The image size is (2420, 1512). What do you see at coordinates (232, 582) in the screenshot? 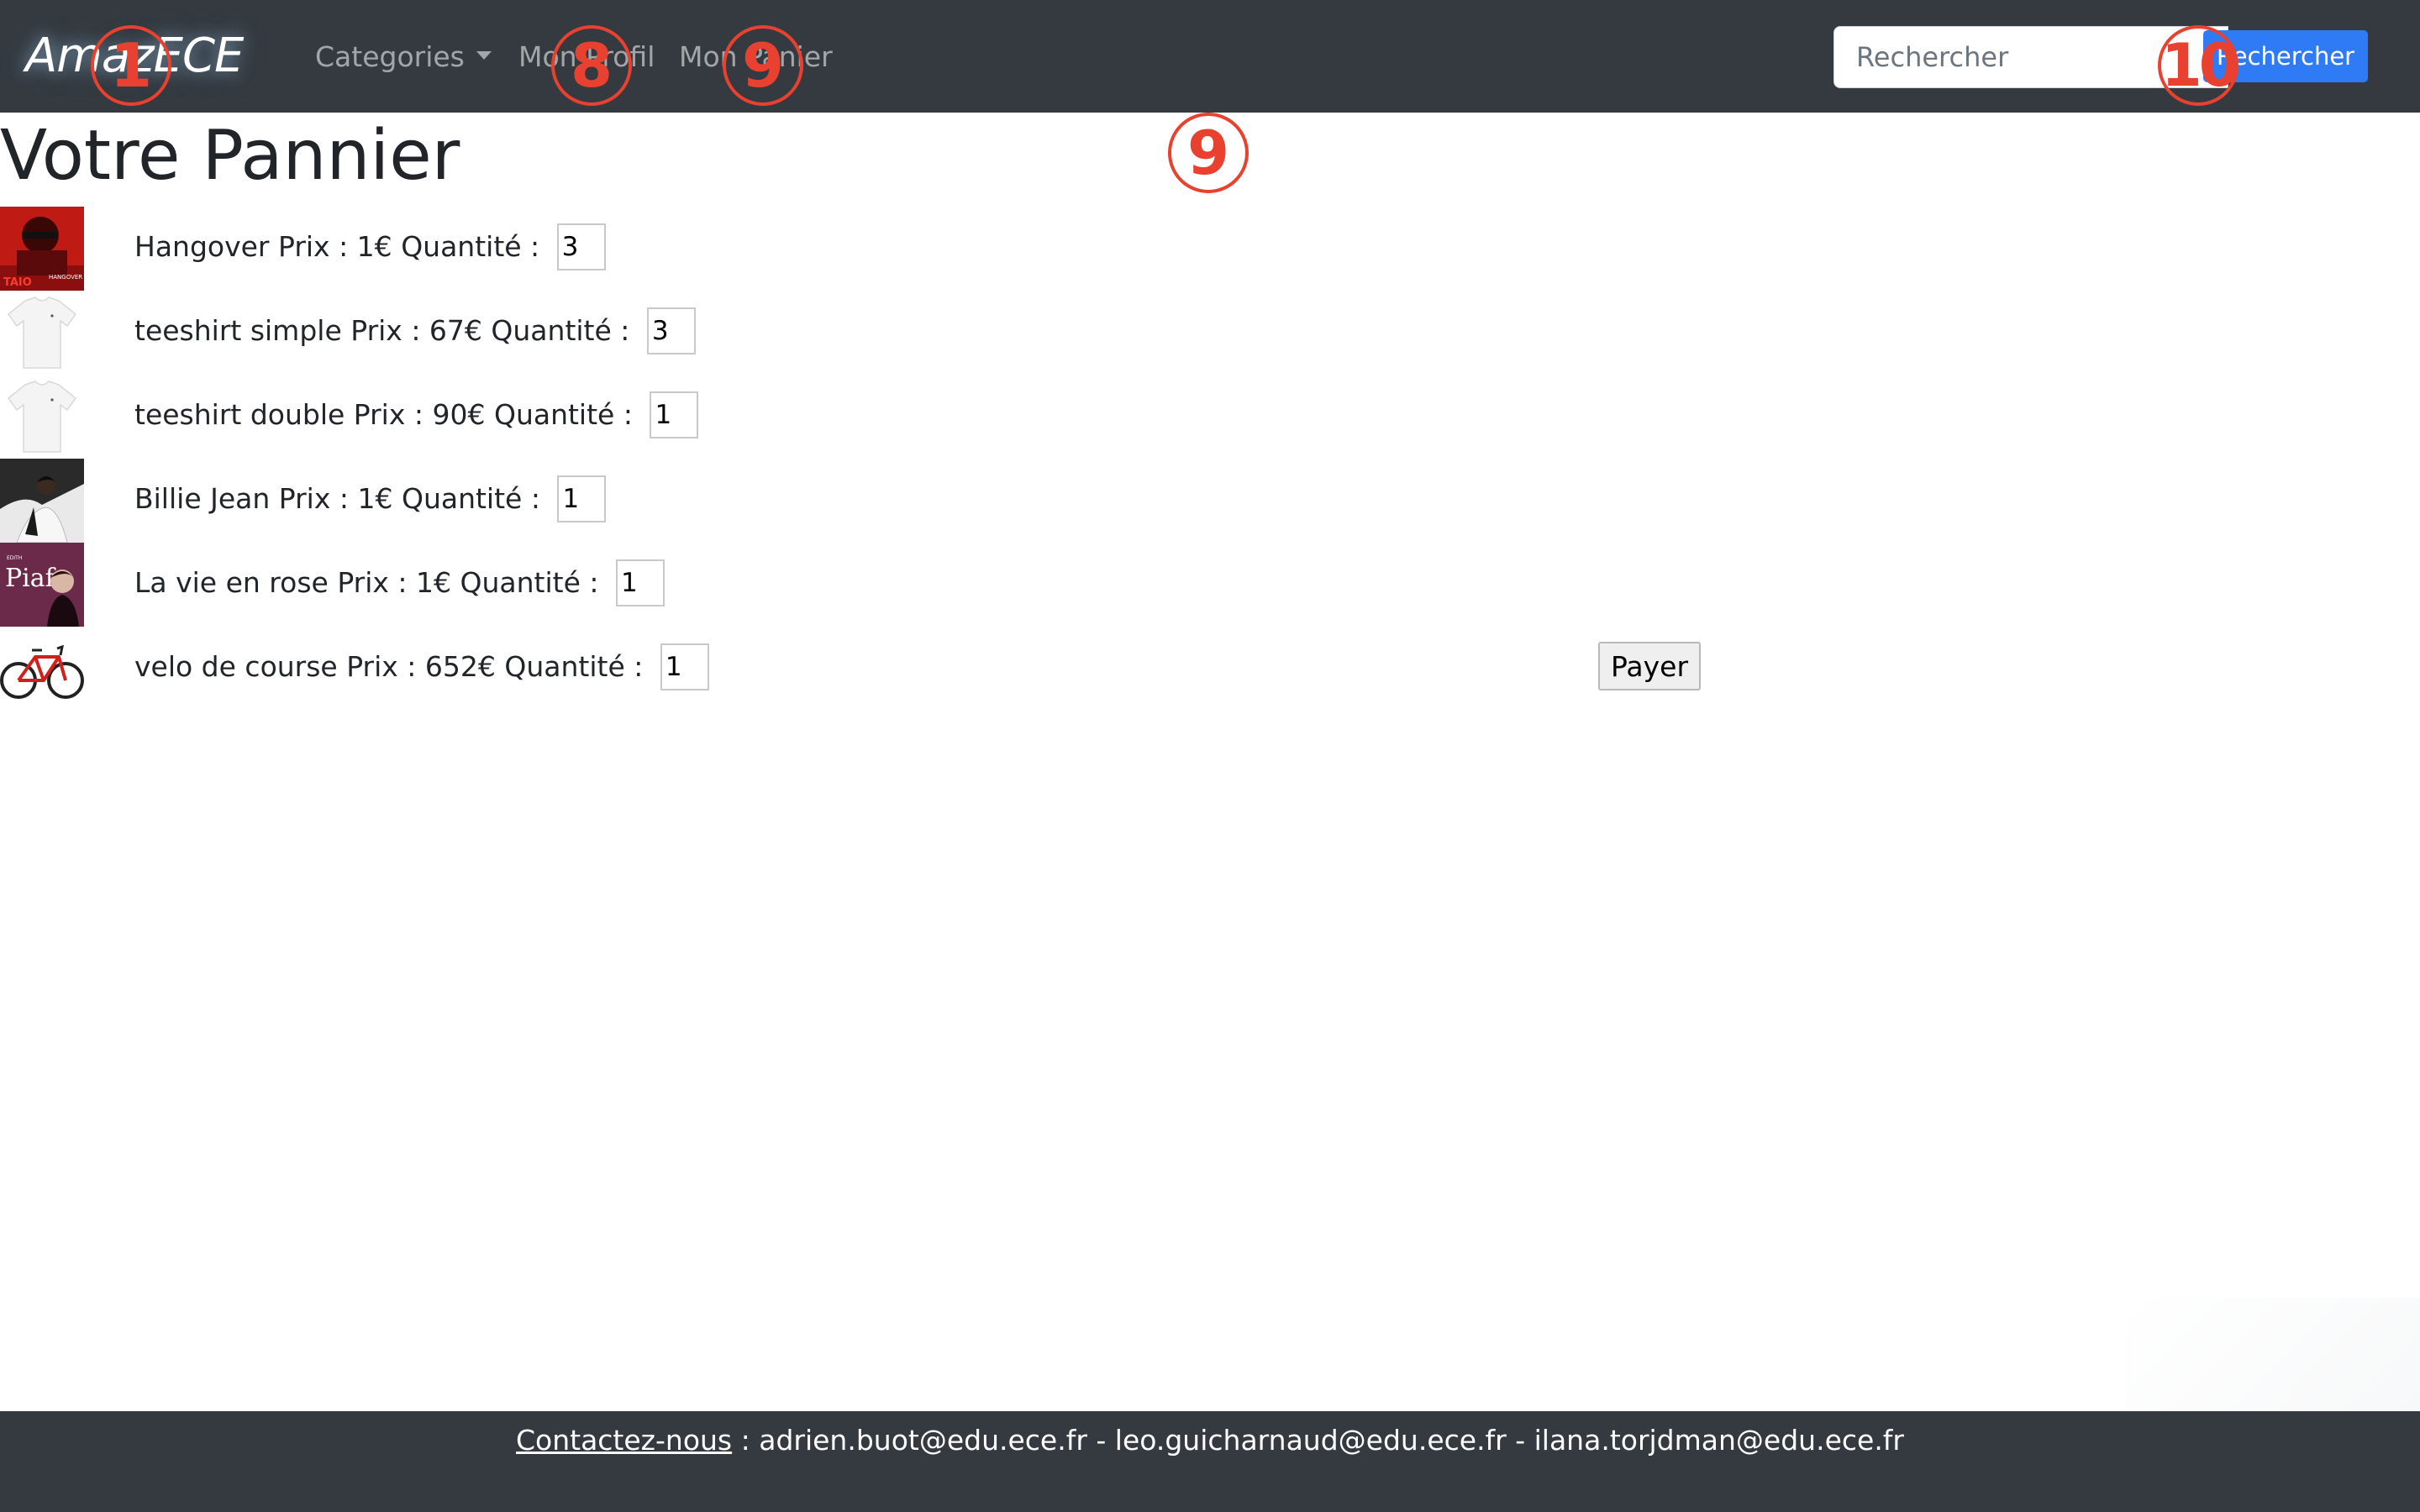
I see `item-name: La vie en rose` at bounding box center [232, 582].